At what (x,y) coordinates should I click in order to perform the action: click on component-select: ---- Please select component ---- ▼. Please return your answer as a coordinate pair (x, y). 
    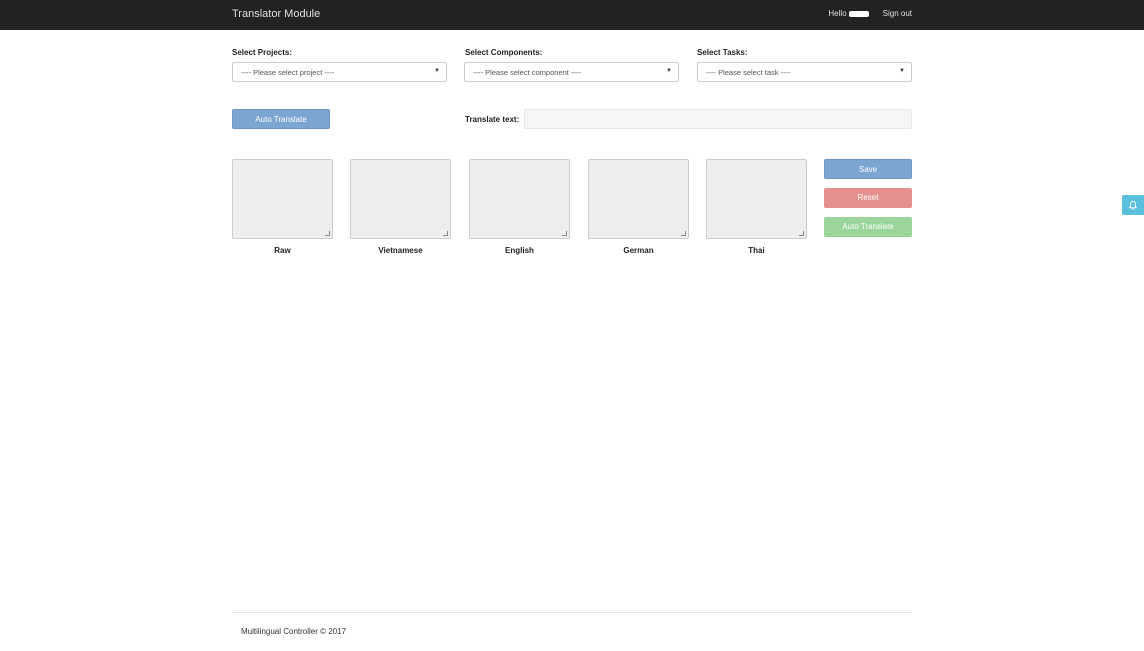
    Looking at the image, I should click on (571, 72).